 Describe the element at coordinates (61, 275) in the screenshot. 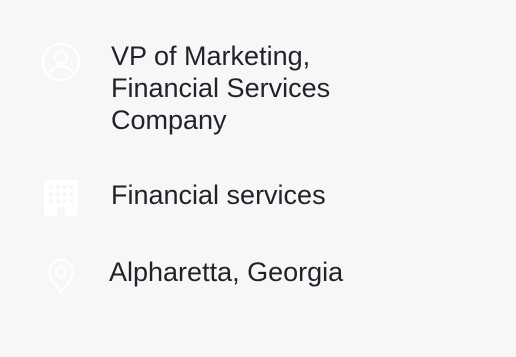

I see `map-pin-icon` at that location.